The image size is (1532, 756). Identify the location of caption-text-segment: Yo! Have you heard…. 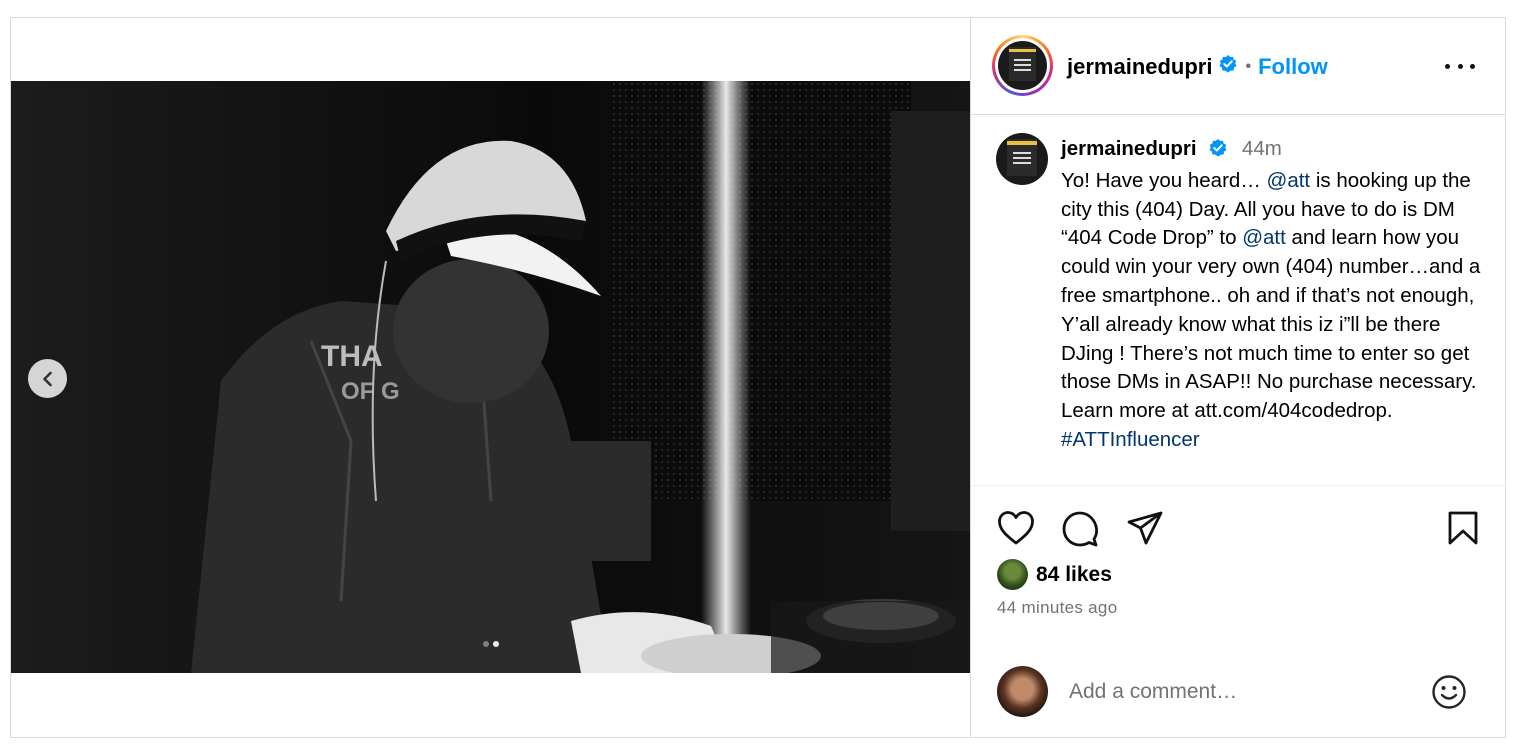
(1164, 180).